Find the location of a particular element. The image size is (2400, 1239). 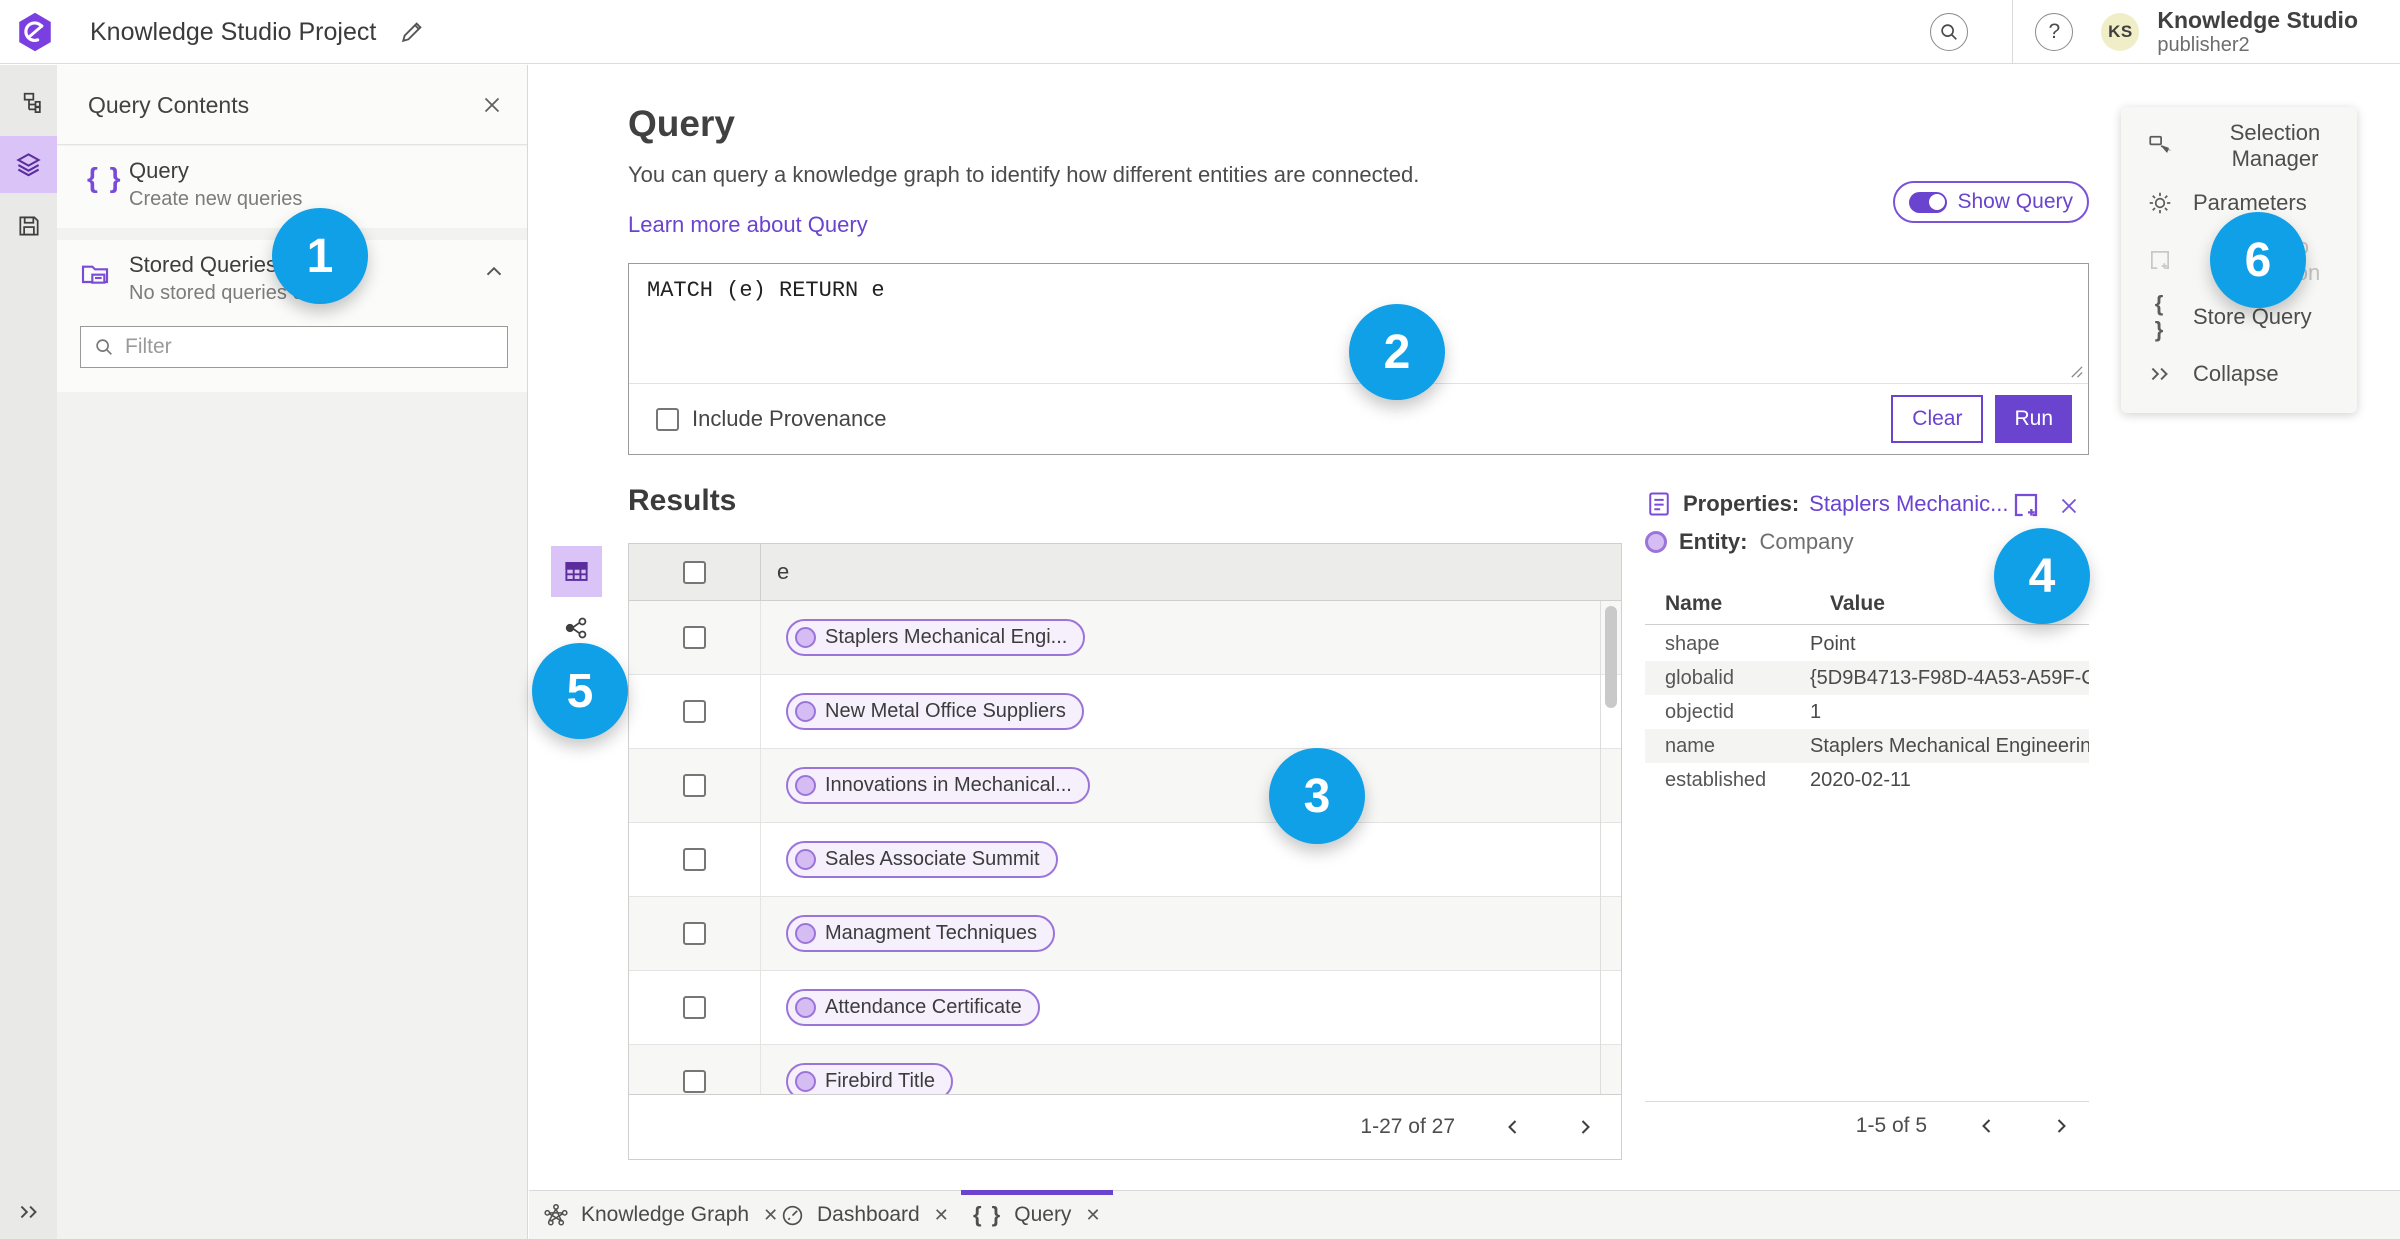

dashboard-icon is located at coordinates (792, 1215).